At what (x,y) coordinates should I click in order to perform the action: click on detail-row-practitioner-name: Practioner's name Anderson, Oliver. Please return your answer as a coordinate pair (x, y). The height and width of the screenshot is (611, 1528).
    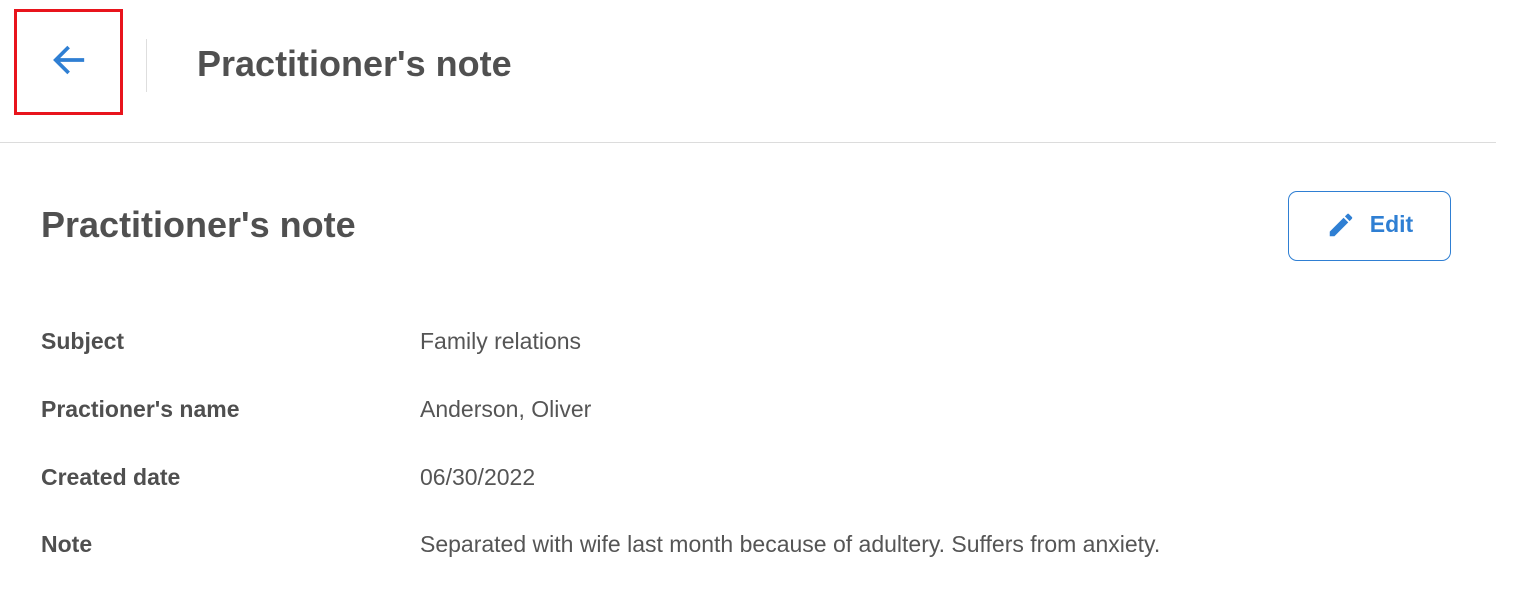
    Looking at the image, I should click on (741, 409).